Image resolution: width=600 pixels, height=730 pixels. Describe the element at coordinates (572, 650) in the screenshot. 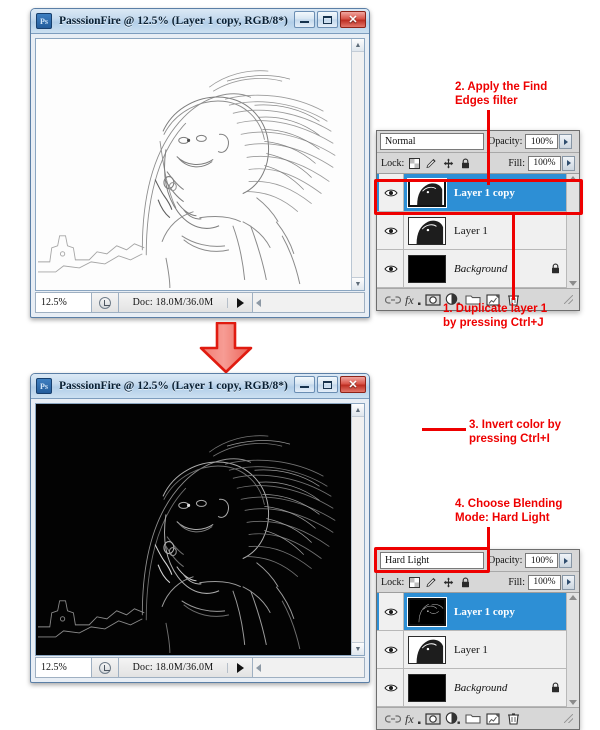

I see `layer-list-scrollbar` at that location.